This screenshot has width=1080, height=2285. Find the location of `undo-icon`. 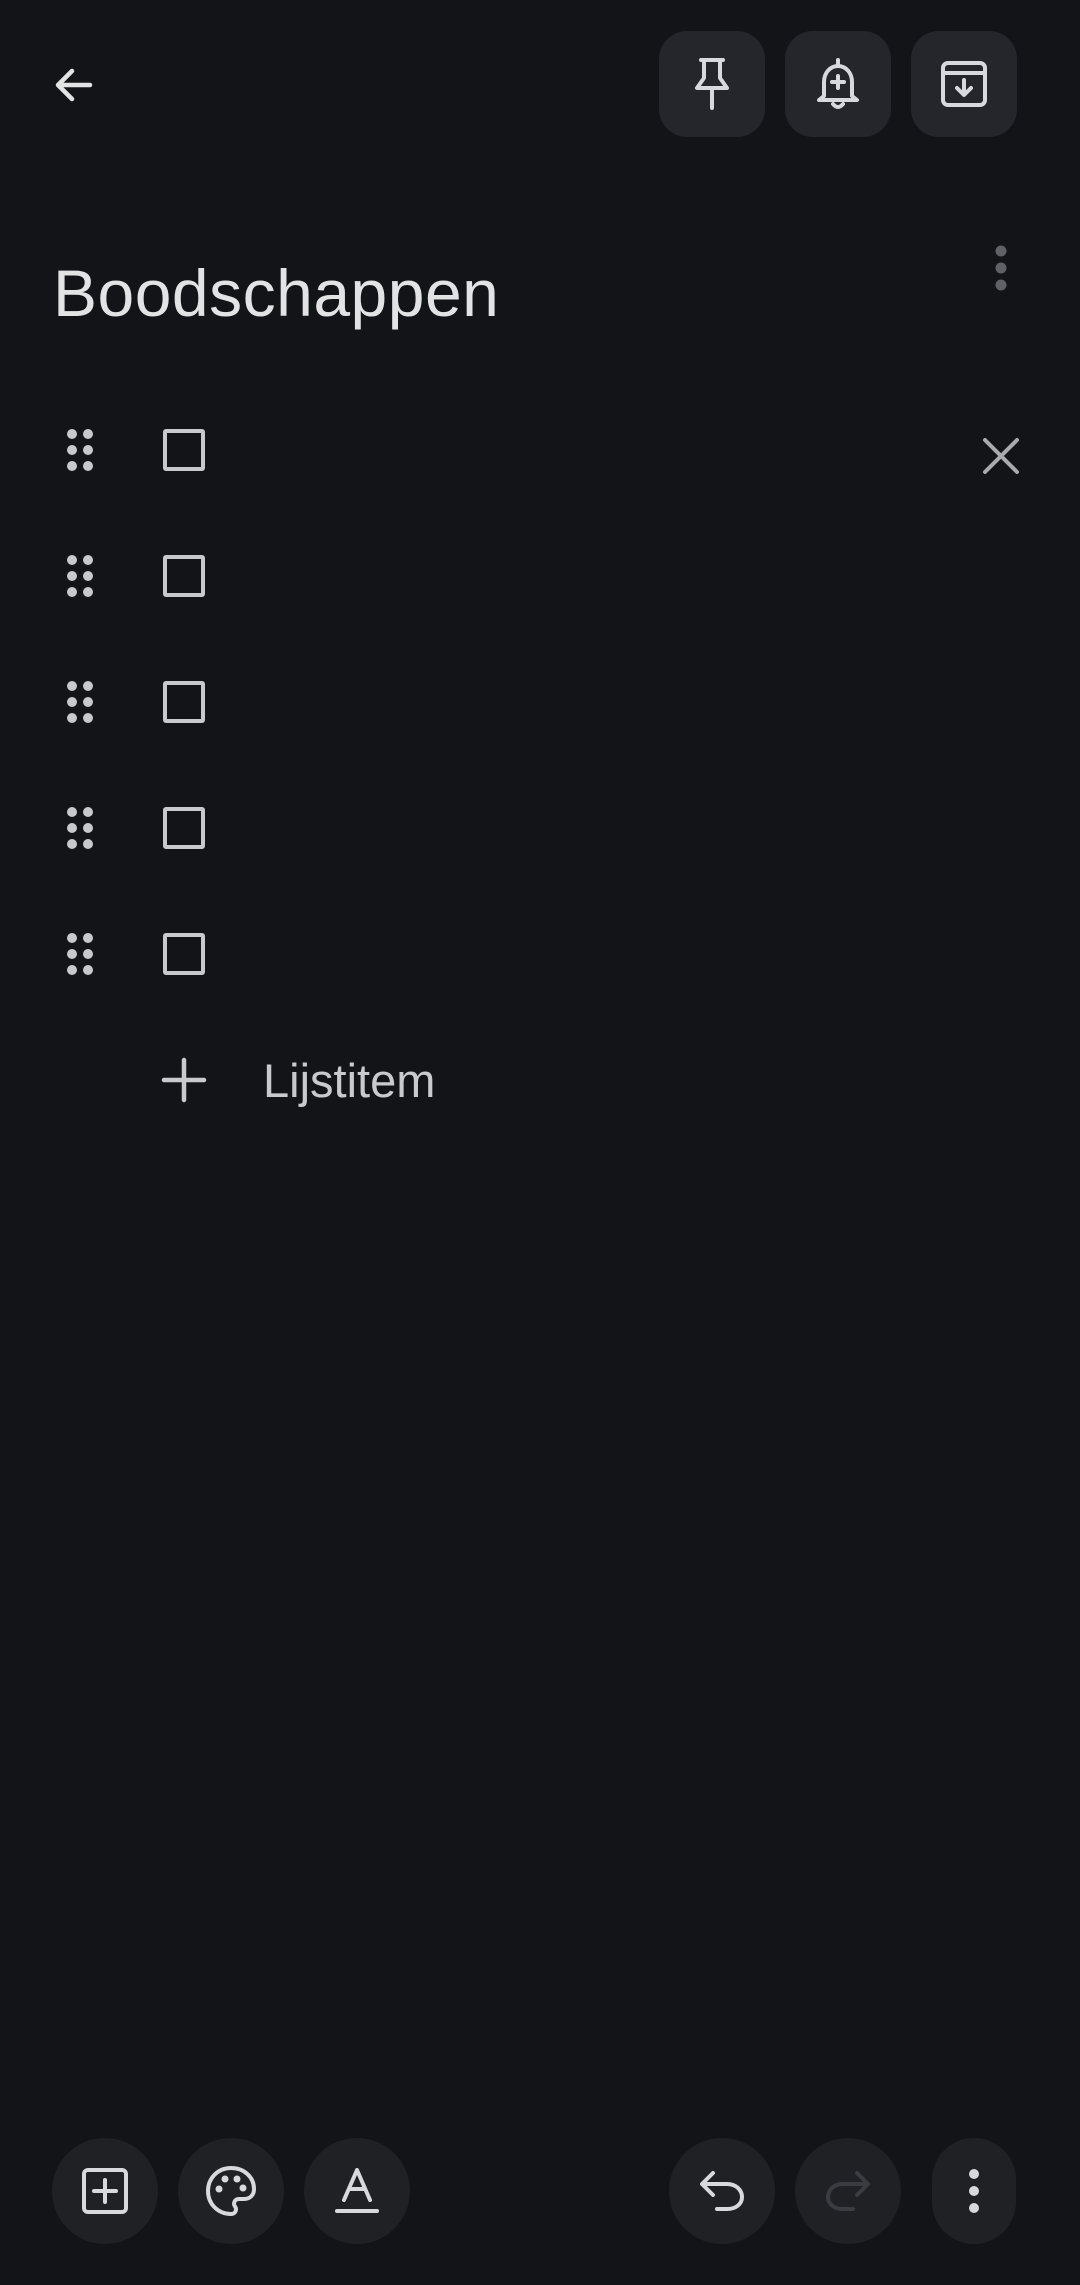

undo-icon is located at coordinates (722, 2191).